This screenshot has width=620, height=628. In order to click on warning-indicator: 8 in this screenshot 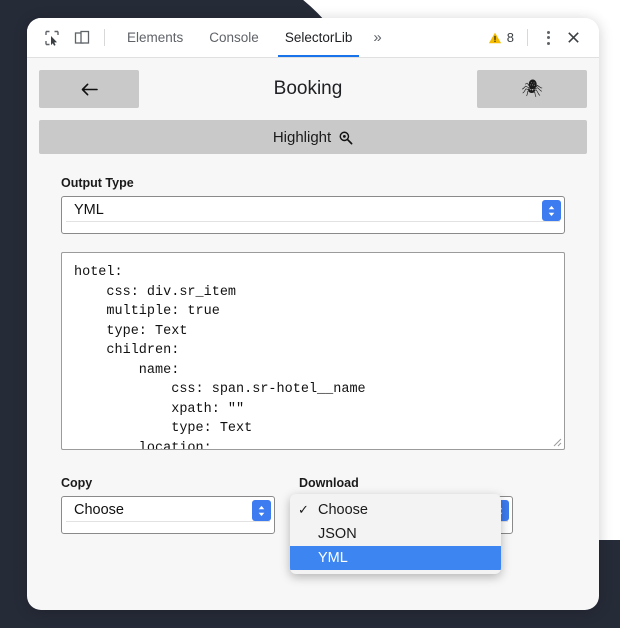, I will do `click(504, 37)`.